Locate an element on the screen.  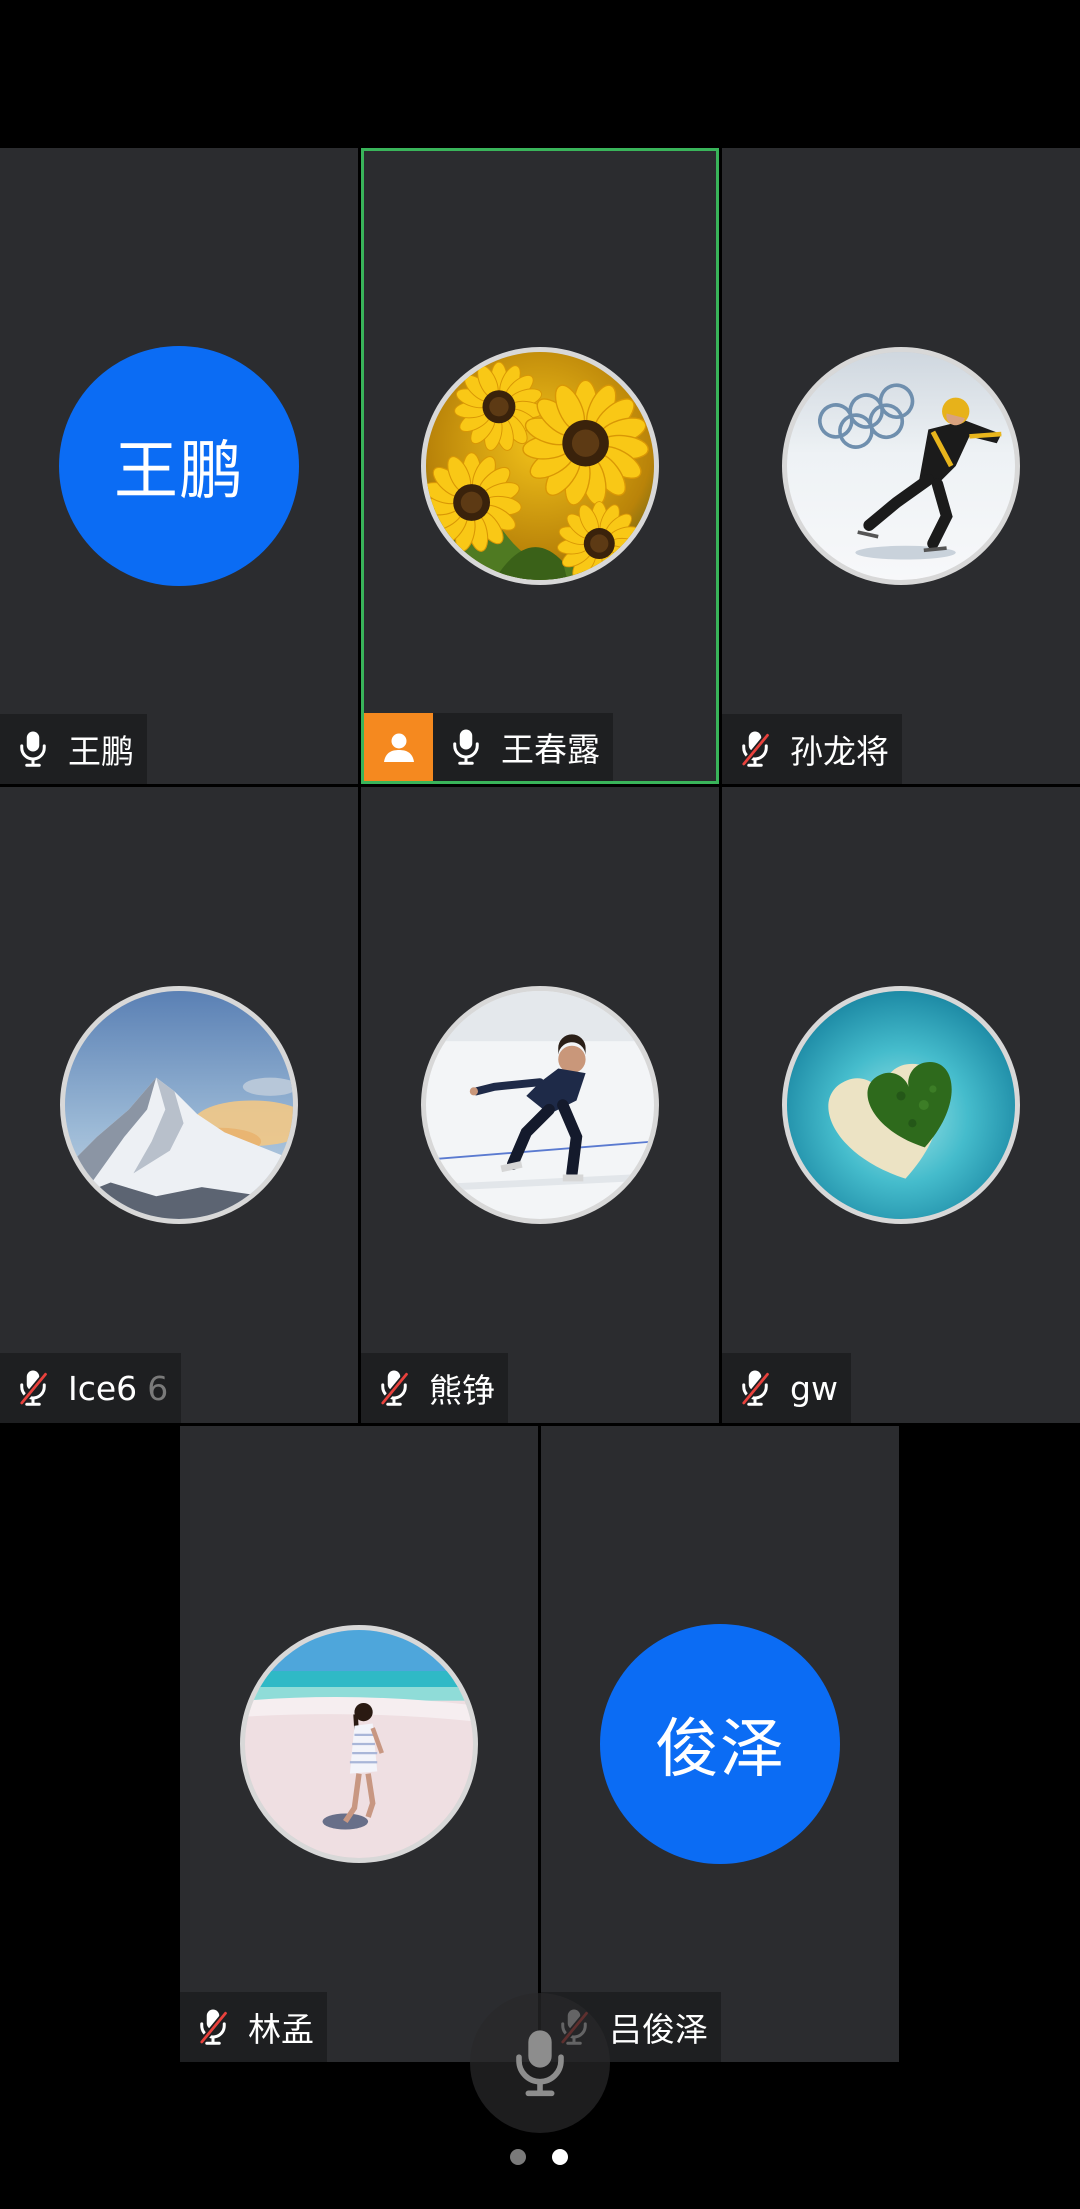
name-label: 王鹏 is located at coordinates (73, 749).